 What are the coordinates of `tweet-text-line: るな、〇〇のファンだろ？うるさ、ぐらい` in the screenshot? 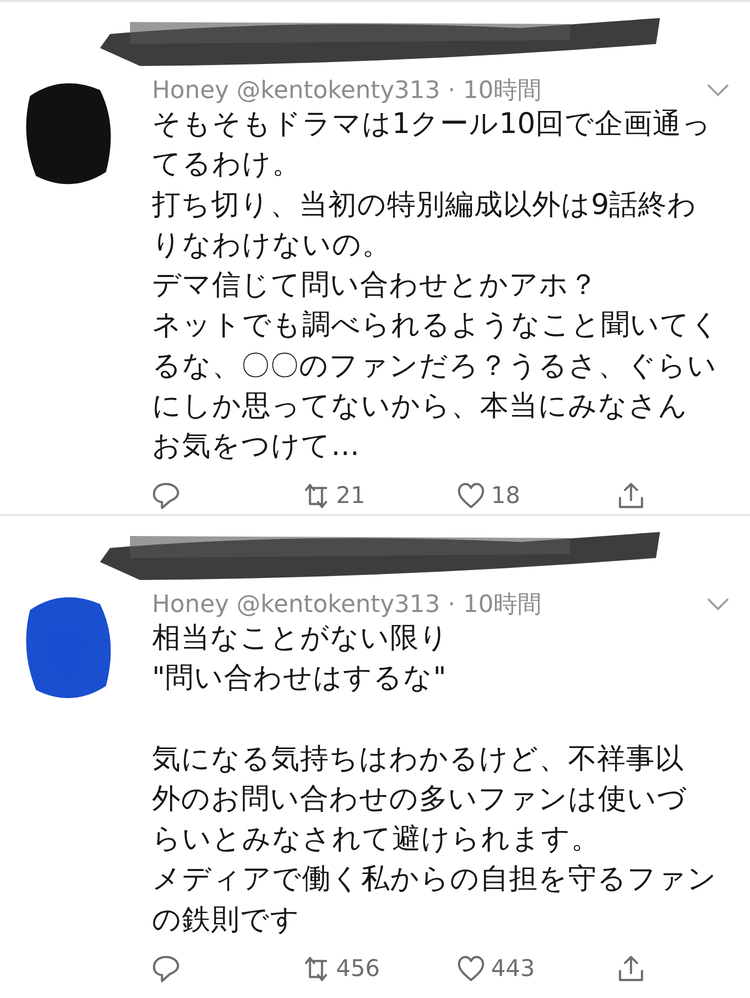 It's located at (435, 366).